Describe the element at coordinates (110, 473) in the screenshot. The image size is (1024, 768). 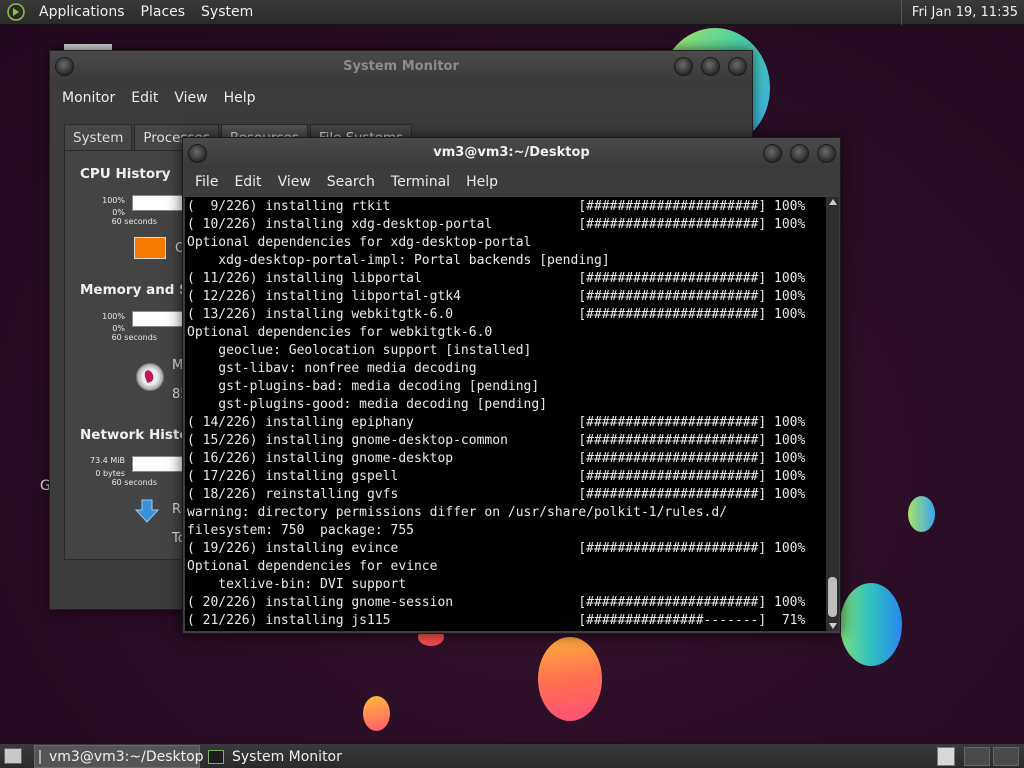
I see `network-axis-bottom: 0 bytes` at that location.